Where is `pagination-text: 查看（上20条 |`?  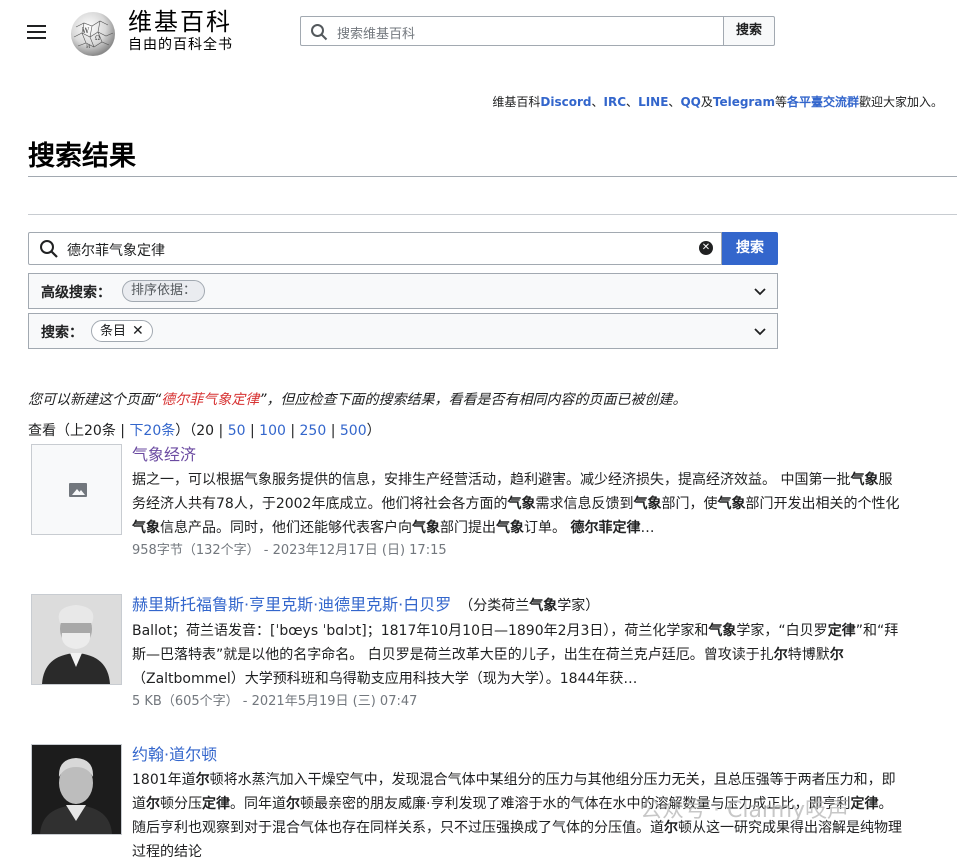
pagination-text: 查看（上20条 | is located at coordinates (79, 431).